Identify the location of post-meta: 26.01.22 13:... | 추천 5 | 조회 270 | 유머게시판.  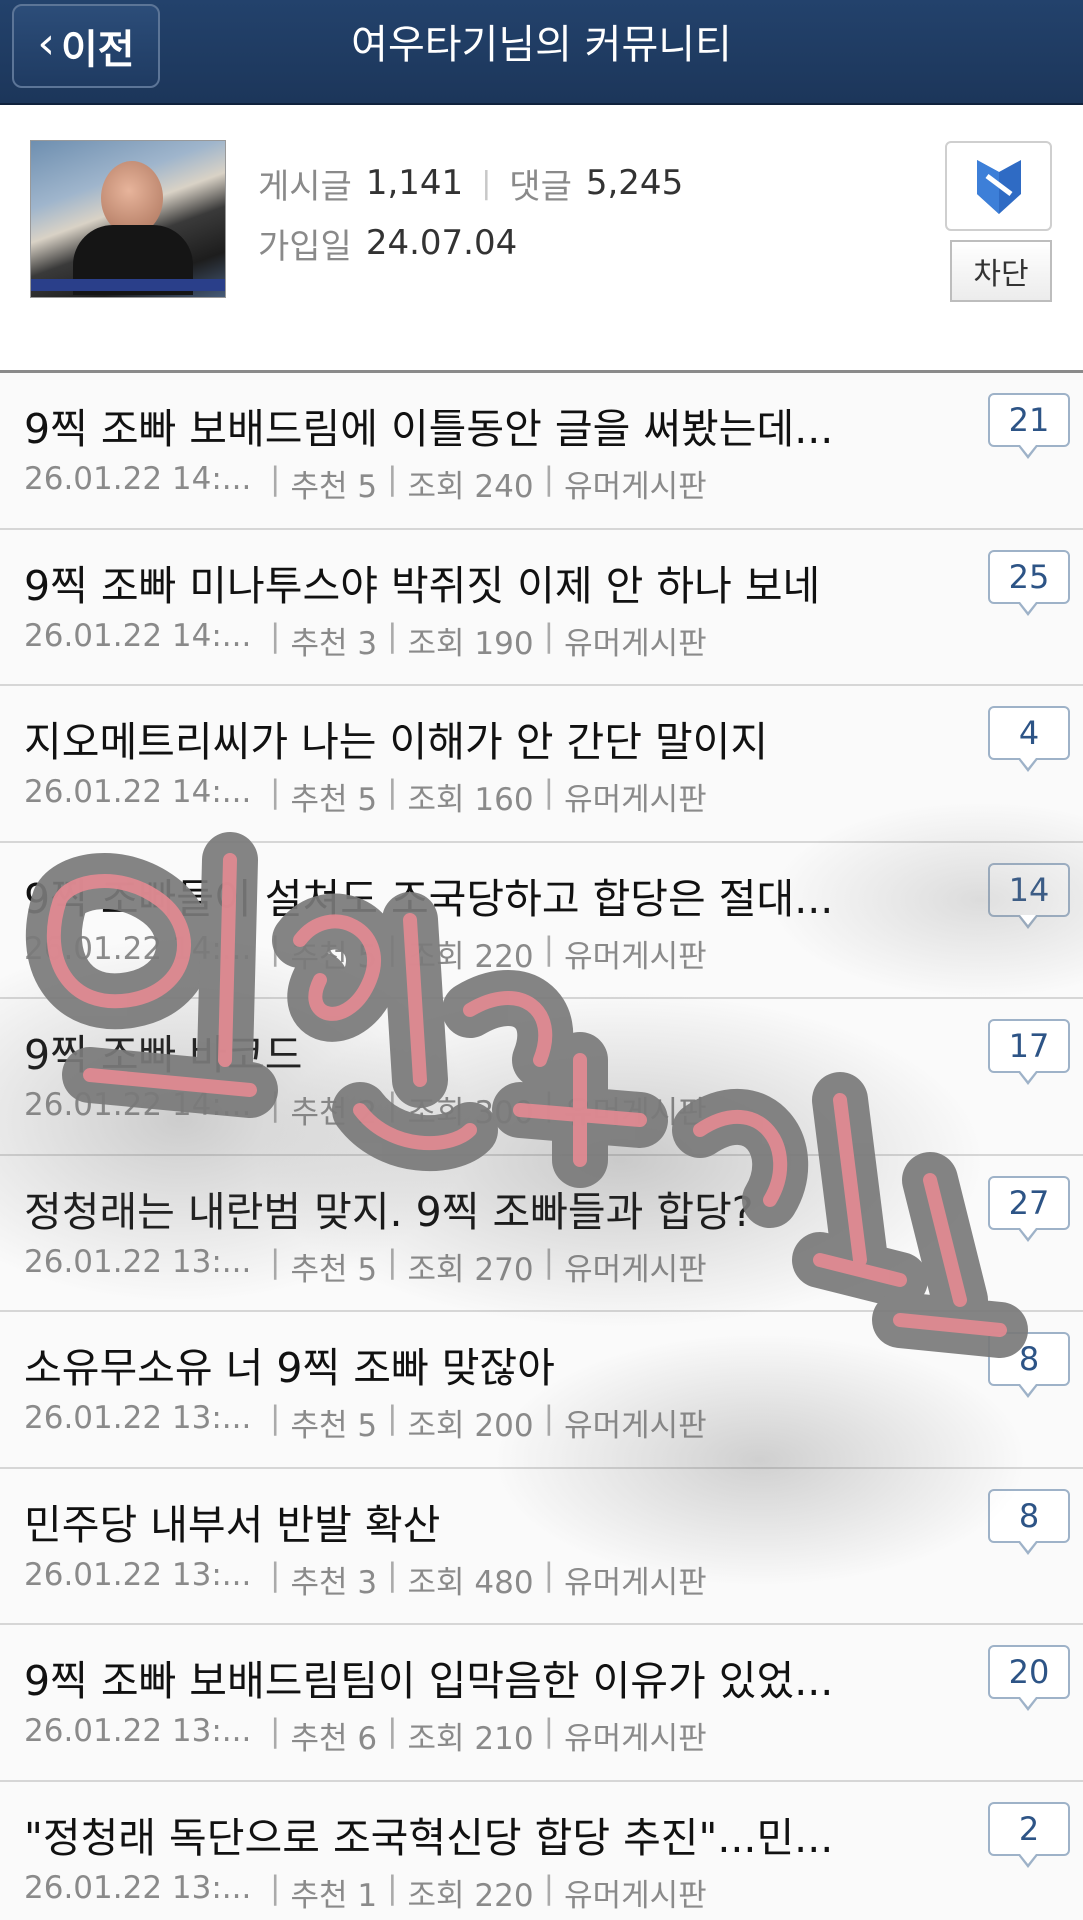
(365, 1266).